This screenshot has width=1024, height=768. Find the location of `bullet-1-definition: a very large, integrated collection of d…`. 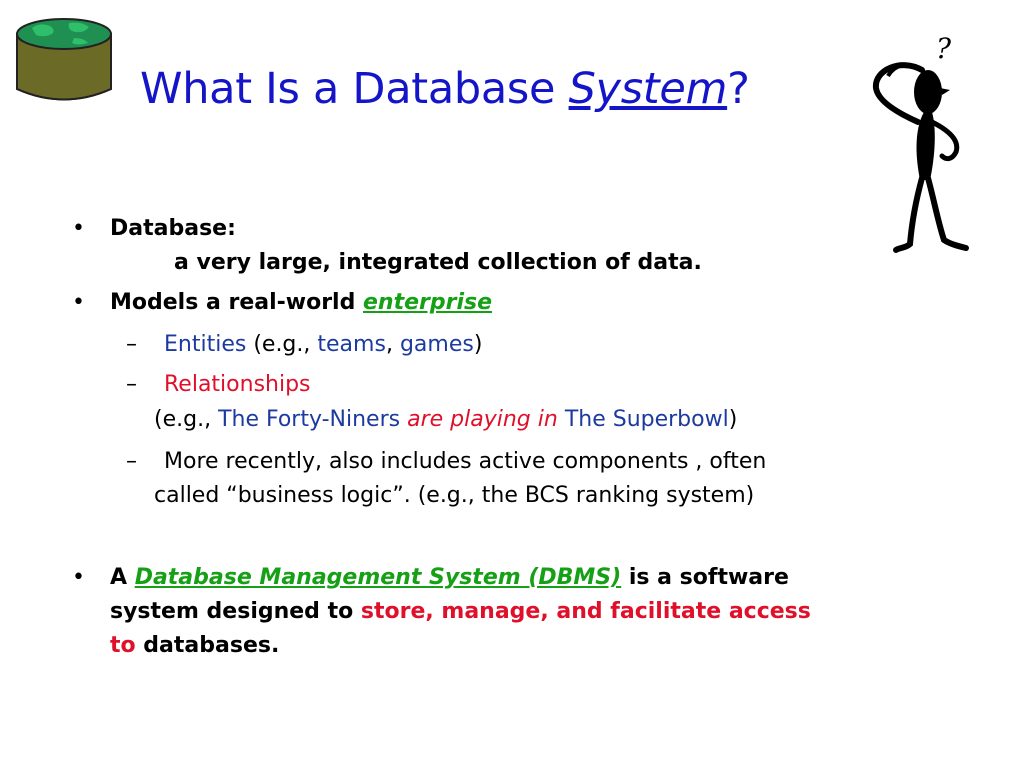

bullet-1-definition: a very large, integrated collection of d… is located at coordinates (438, 262).